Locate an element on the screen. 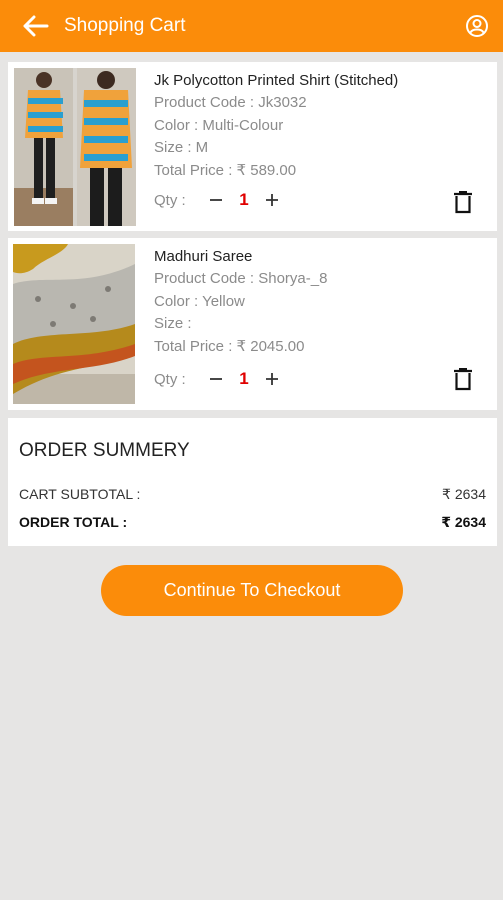 This screenshot has width=503, height=900. product-color: Color : Yellow is located at coordinates (199, 301).